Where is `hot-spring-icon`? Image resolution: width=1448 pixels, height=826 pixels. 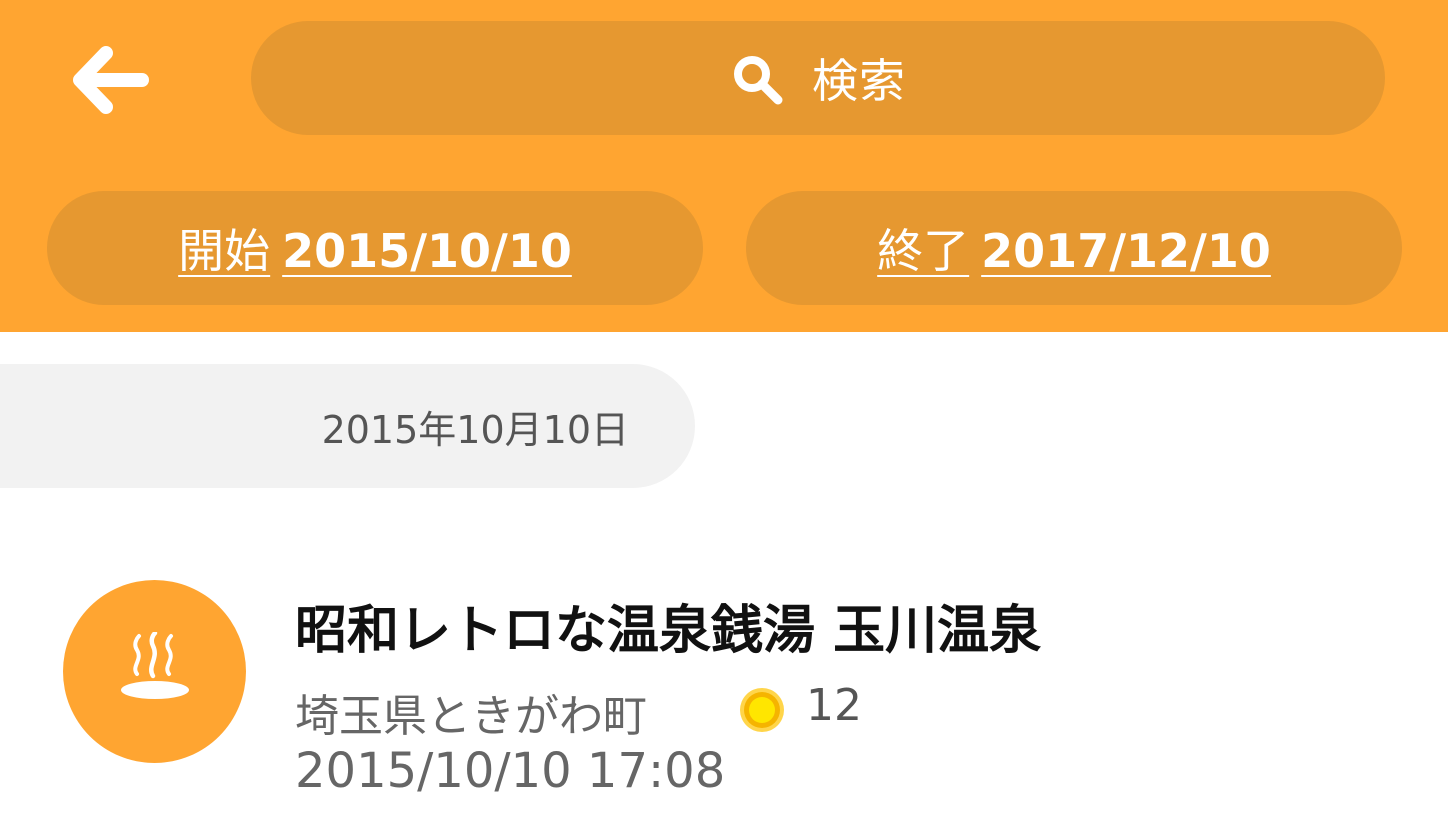
hot-spring-icon is located at coordinates (154, 665).